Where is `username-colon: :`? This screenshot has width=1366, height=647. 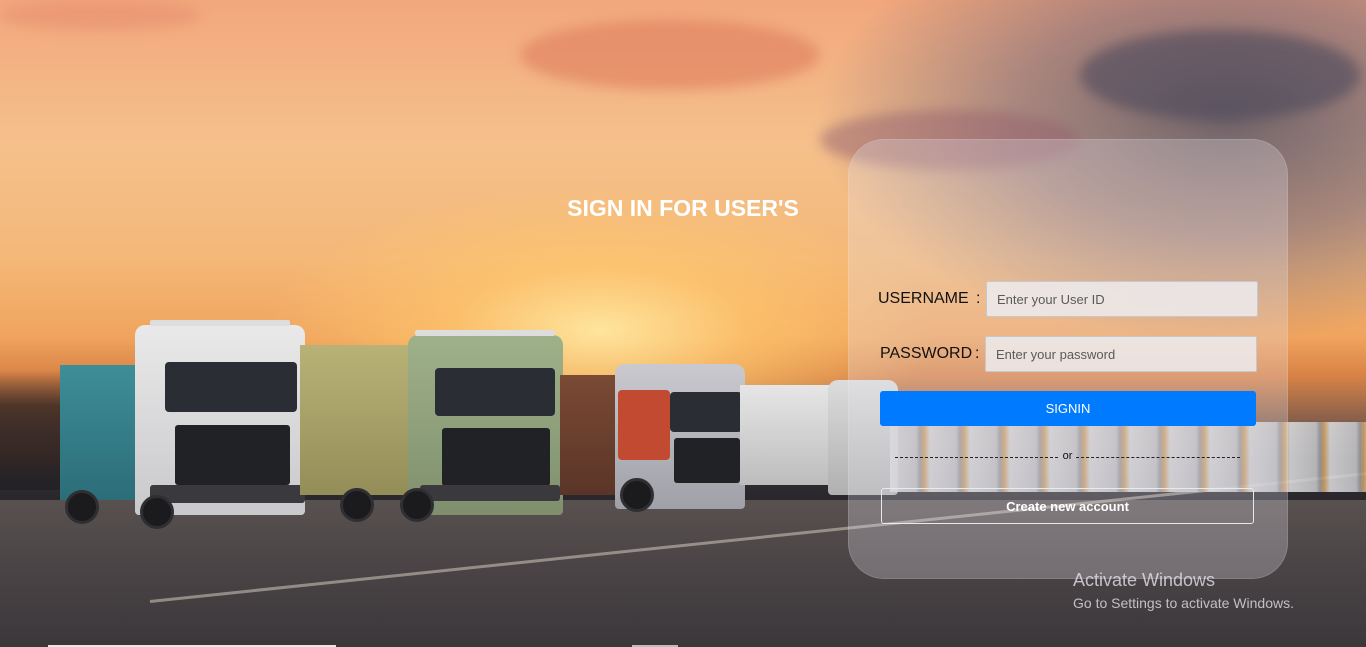
username-colon: : is located at coordinates (978, 298).